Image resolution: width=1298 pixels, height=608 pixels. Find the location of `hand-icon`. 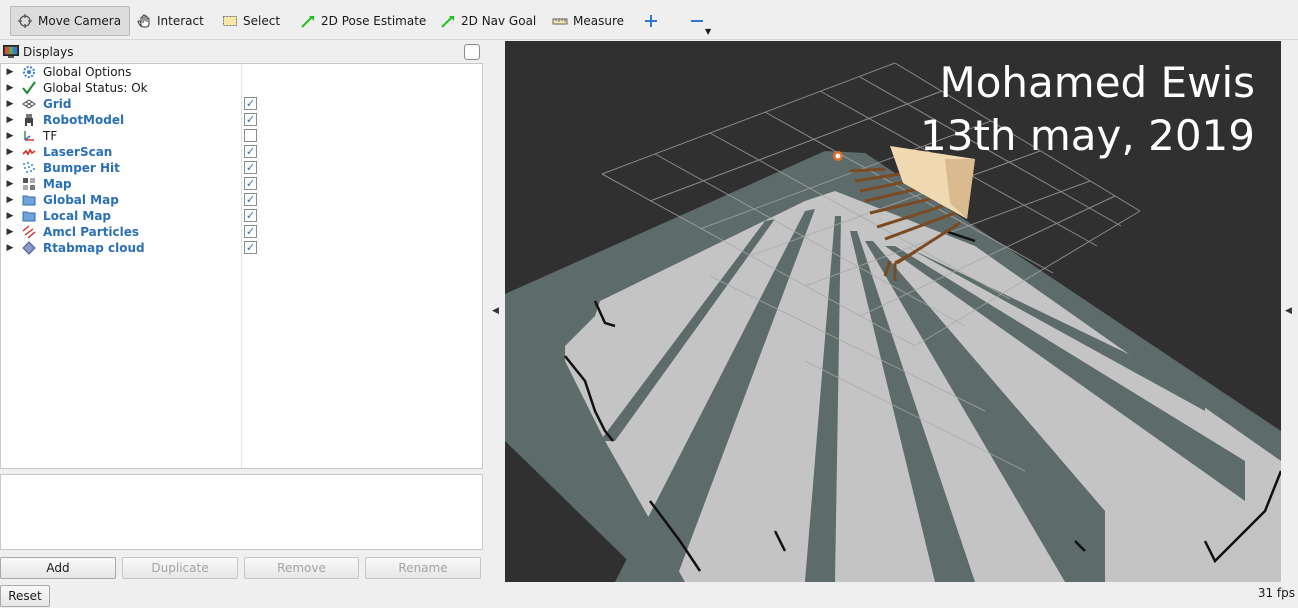

hand-icon is located at coordinates (143, 21).